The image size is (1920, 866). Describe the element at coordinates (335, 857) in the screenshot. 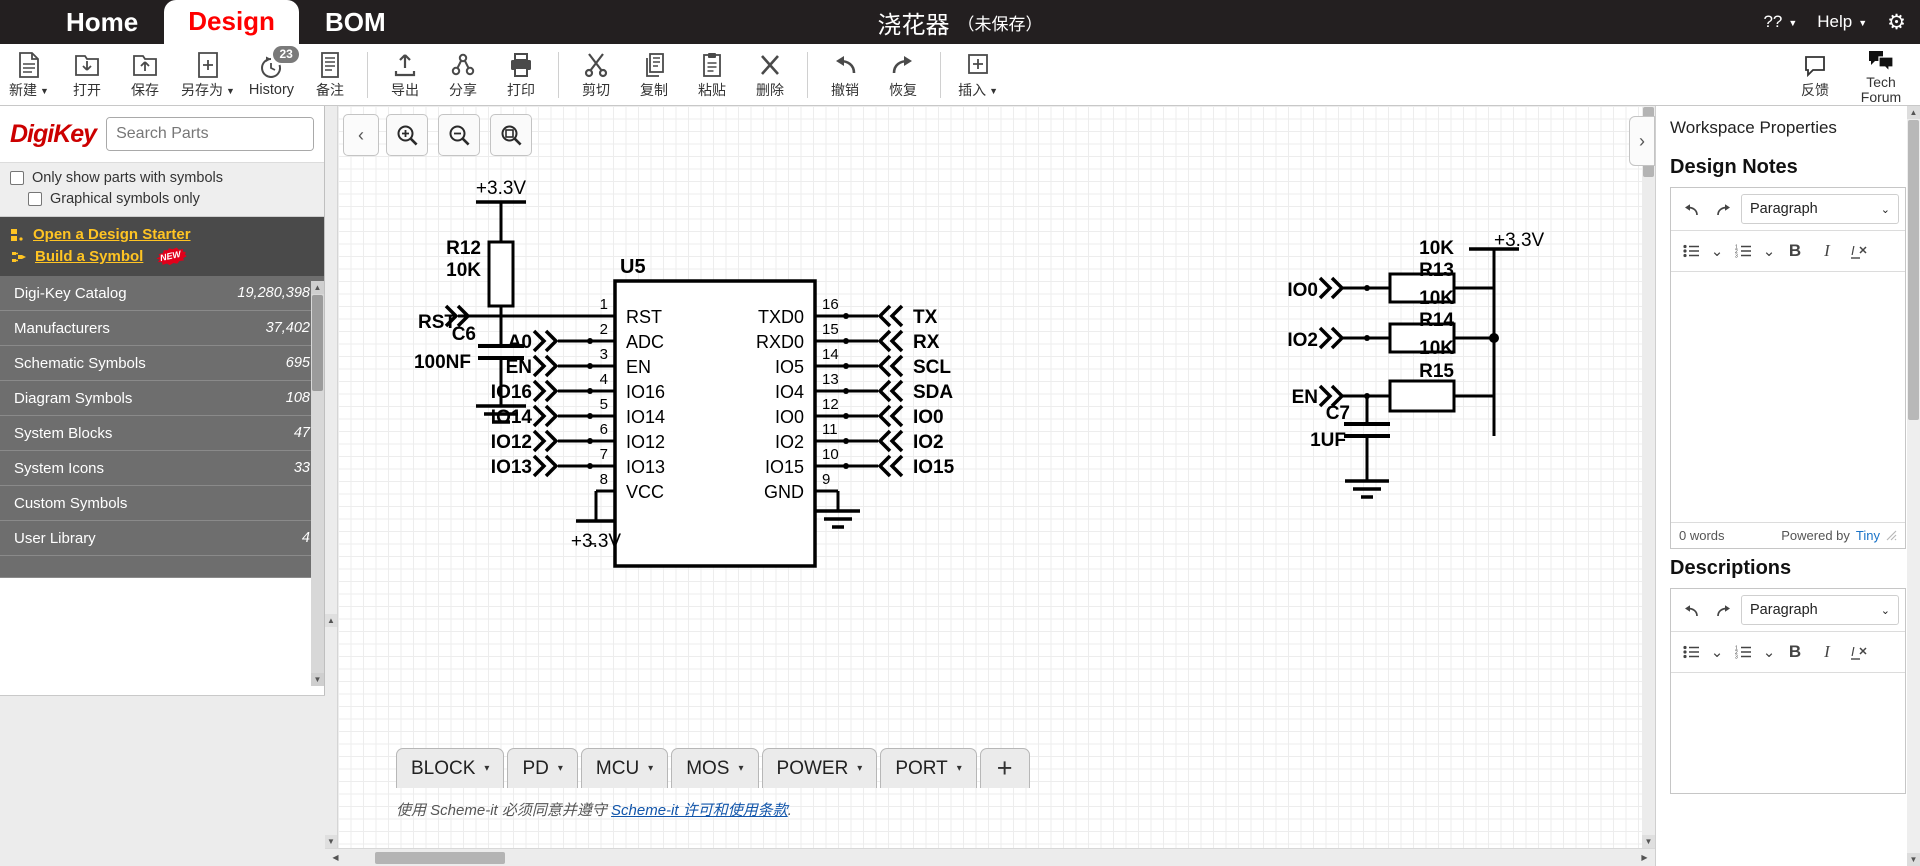

I see `scroll-left-icon: ◀` at that location.